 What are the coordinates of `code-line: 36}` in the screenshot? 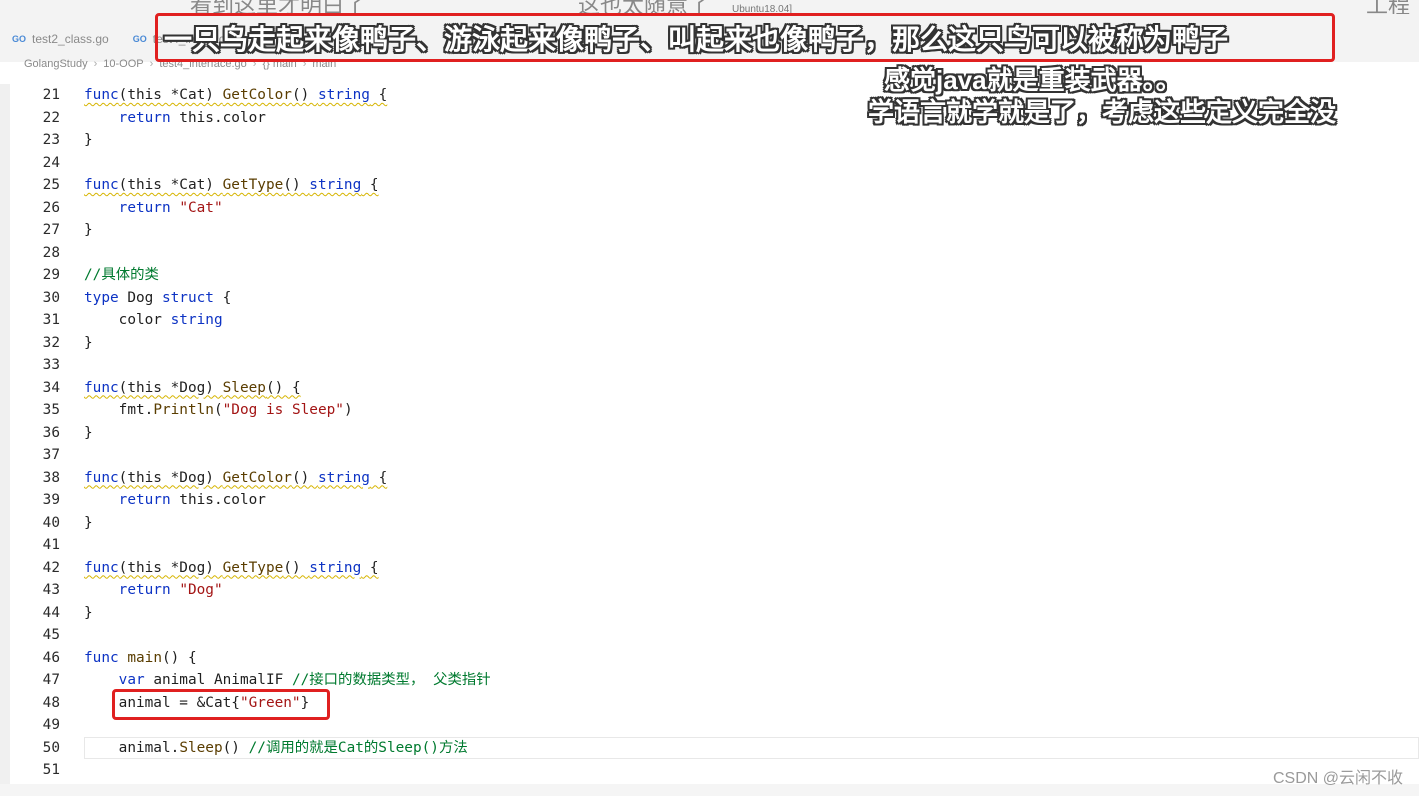 It's located at (709, 433).